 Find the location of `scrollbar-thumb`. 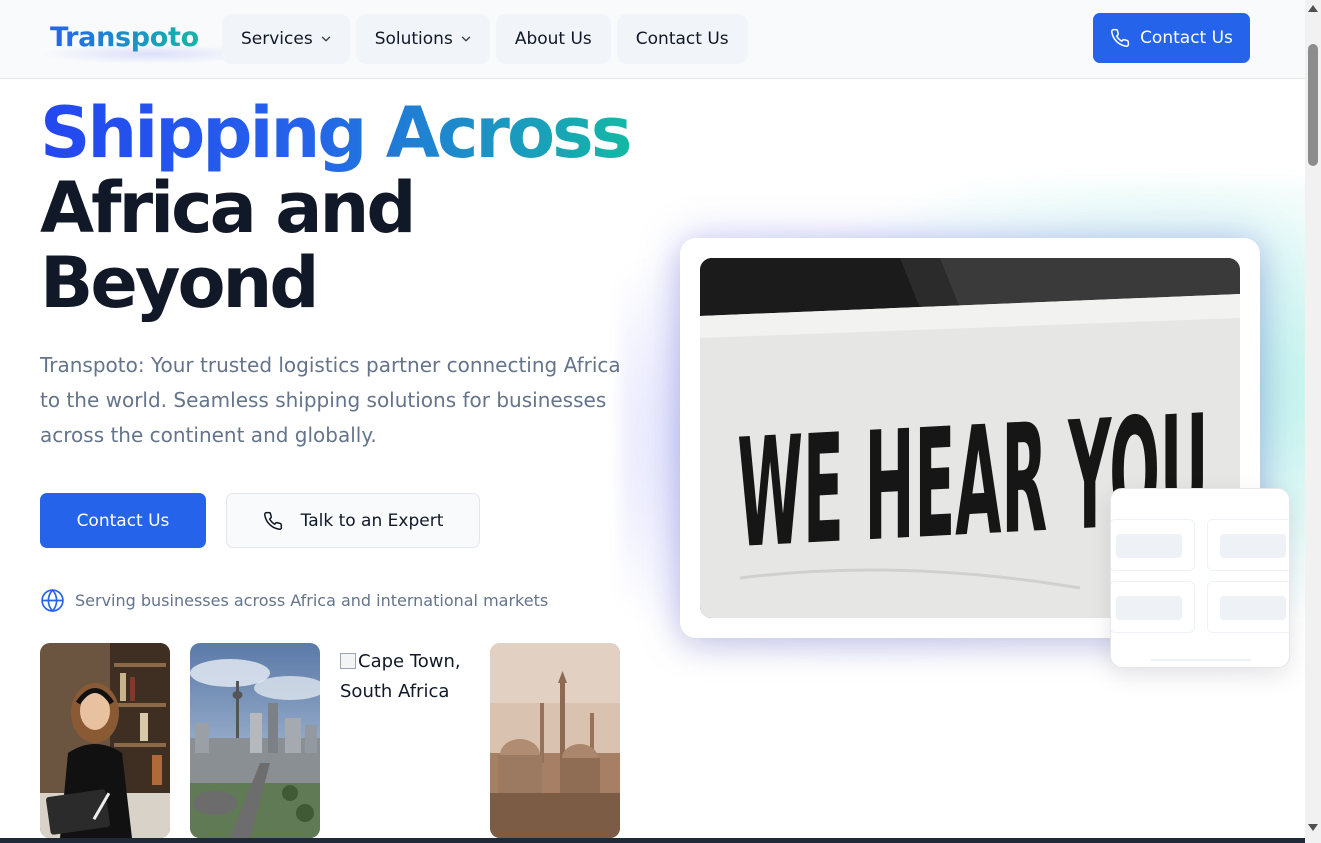

scrollbar-thumb is located at coordinates (1313, 105).